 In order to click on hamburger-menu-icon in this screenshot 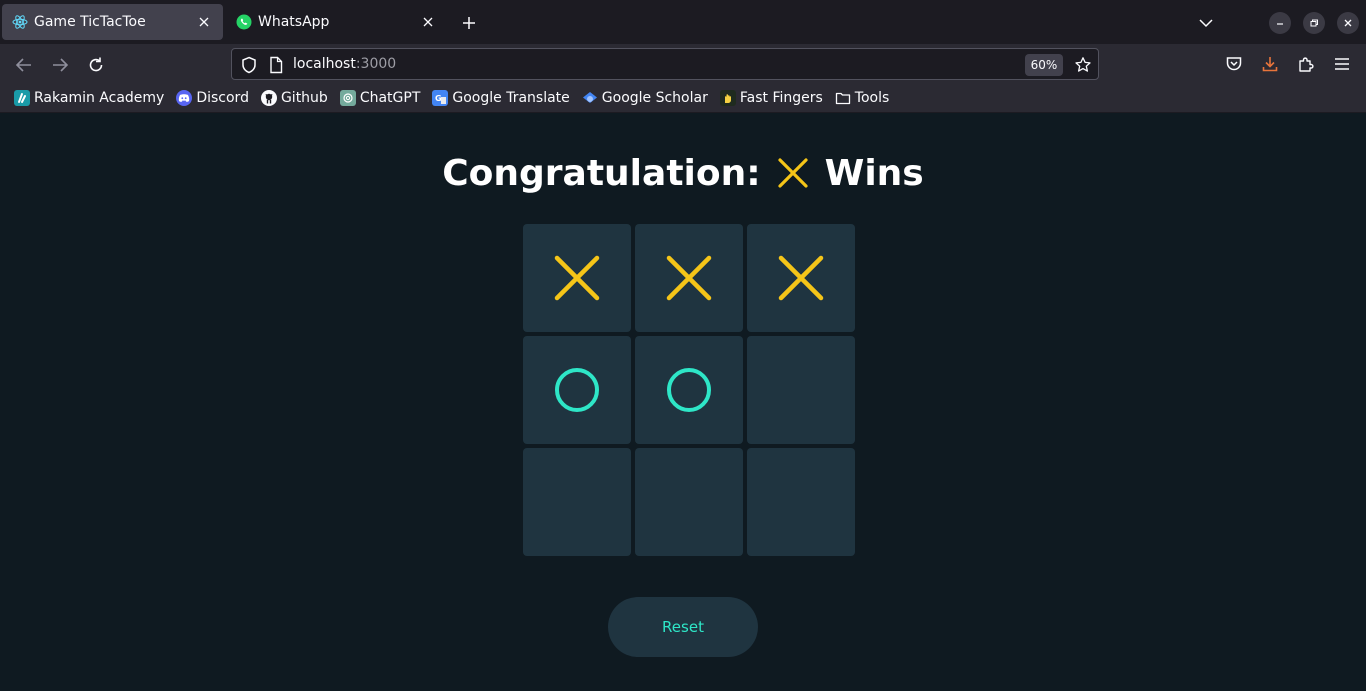, I will do `click(1342, 64)`.